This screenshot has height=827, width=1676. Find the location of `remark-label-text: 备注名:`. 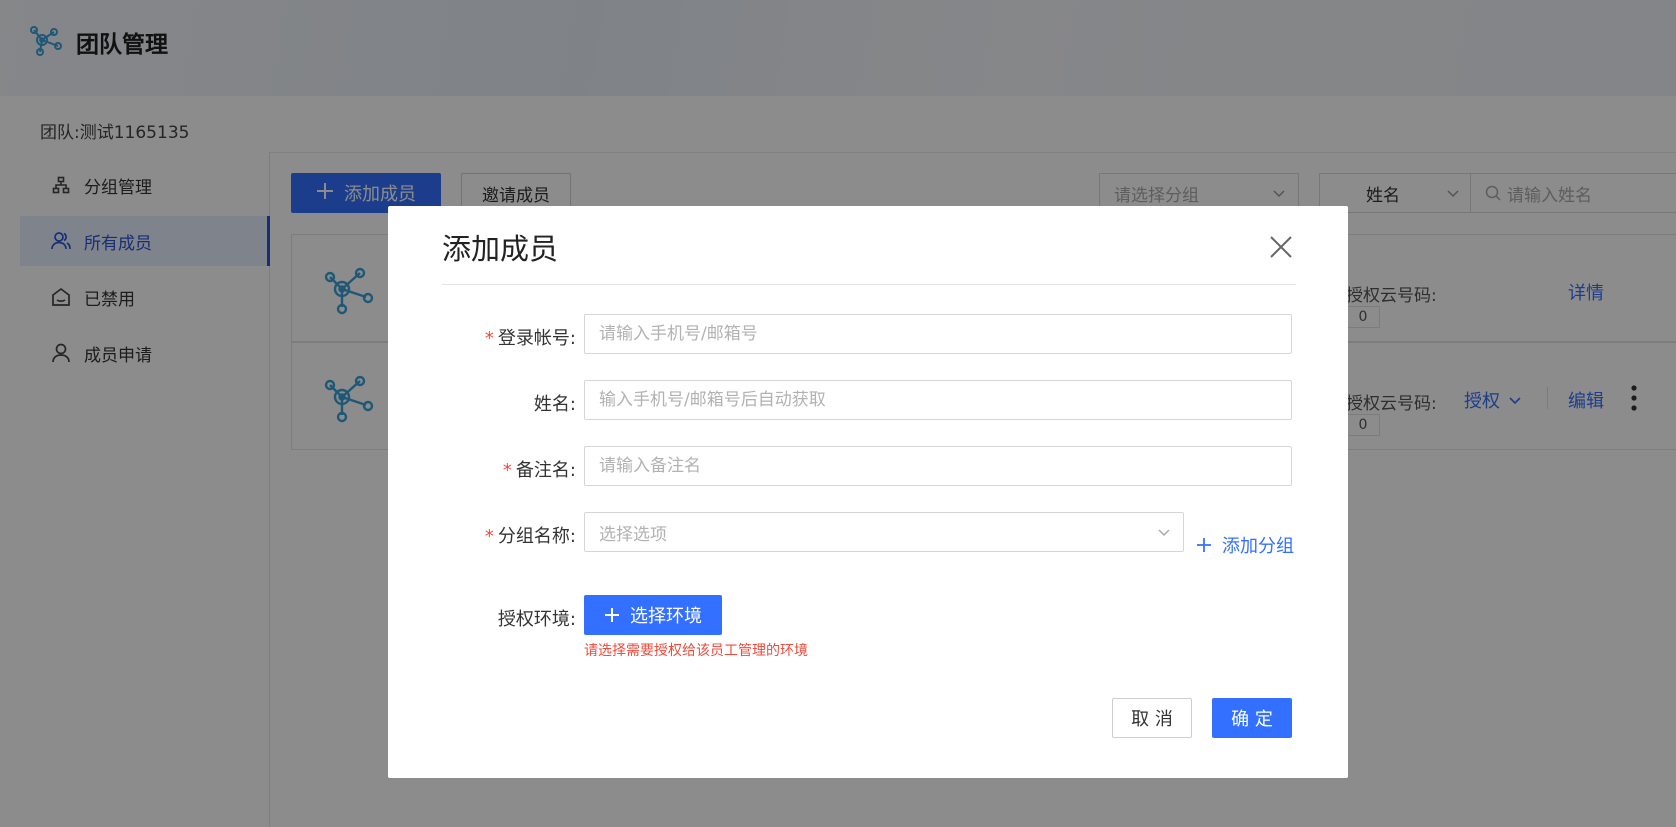

remark-label-text: 备注名: is located at coordinates (545, 470).